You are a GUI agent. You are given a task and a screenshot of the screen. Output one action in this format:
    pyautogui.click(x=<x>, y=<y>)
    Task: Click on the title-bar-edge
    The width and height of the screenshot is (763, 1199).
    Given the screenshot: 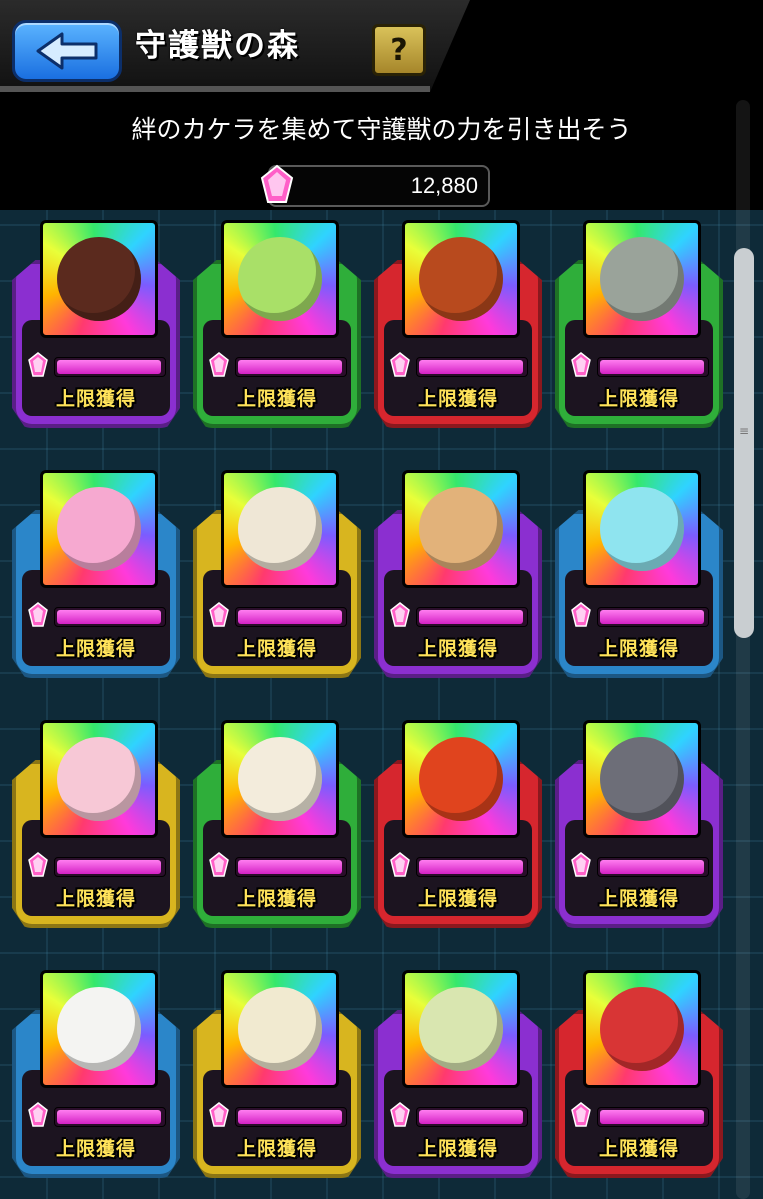 What is the action you would take?
    pyautogui.click(x=215, y=89)
    